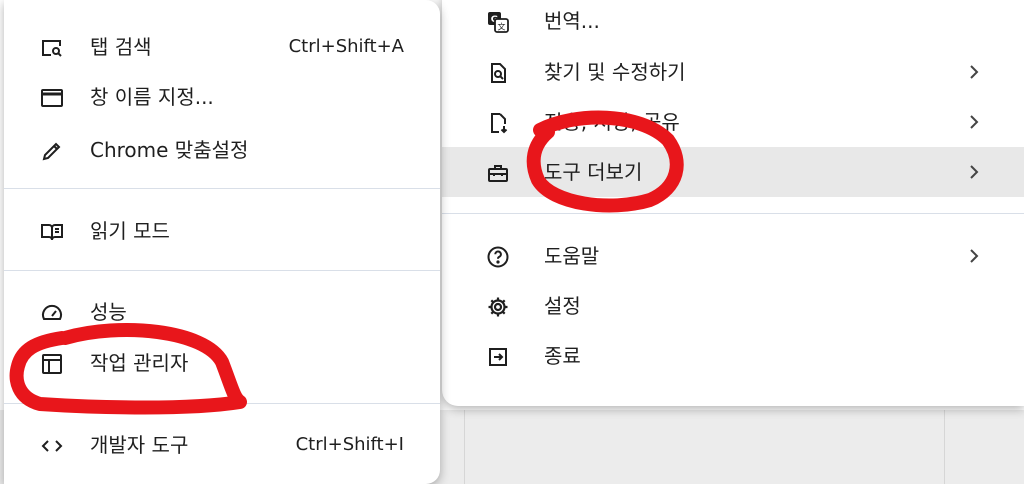  What do you see at coordinates (733, 256) in the screenshot?
I see `menu-item-help: 도움말` at bounding box center [733, 256].